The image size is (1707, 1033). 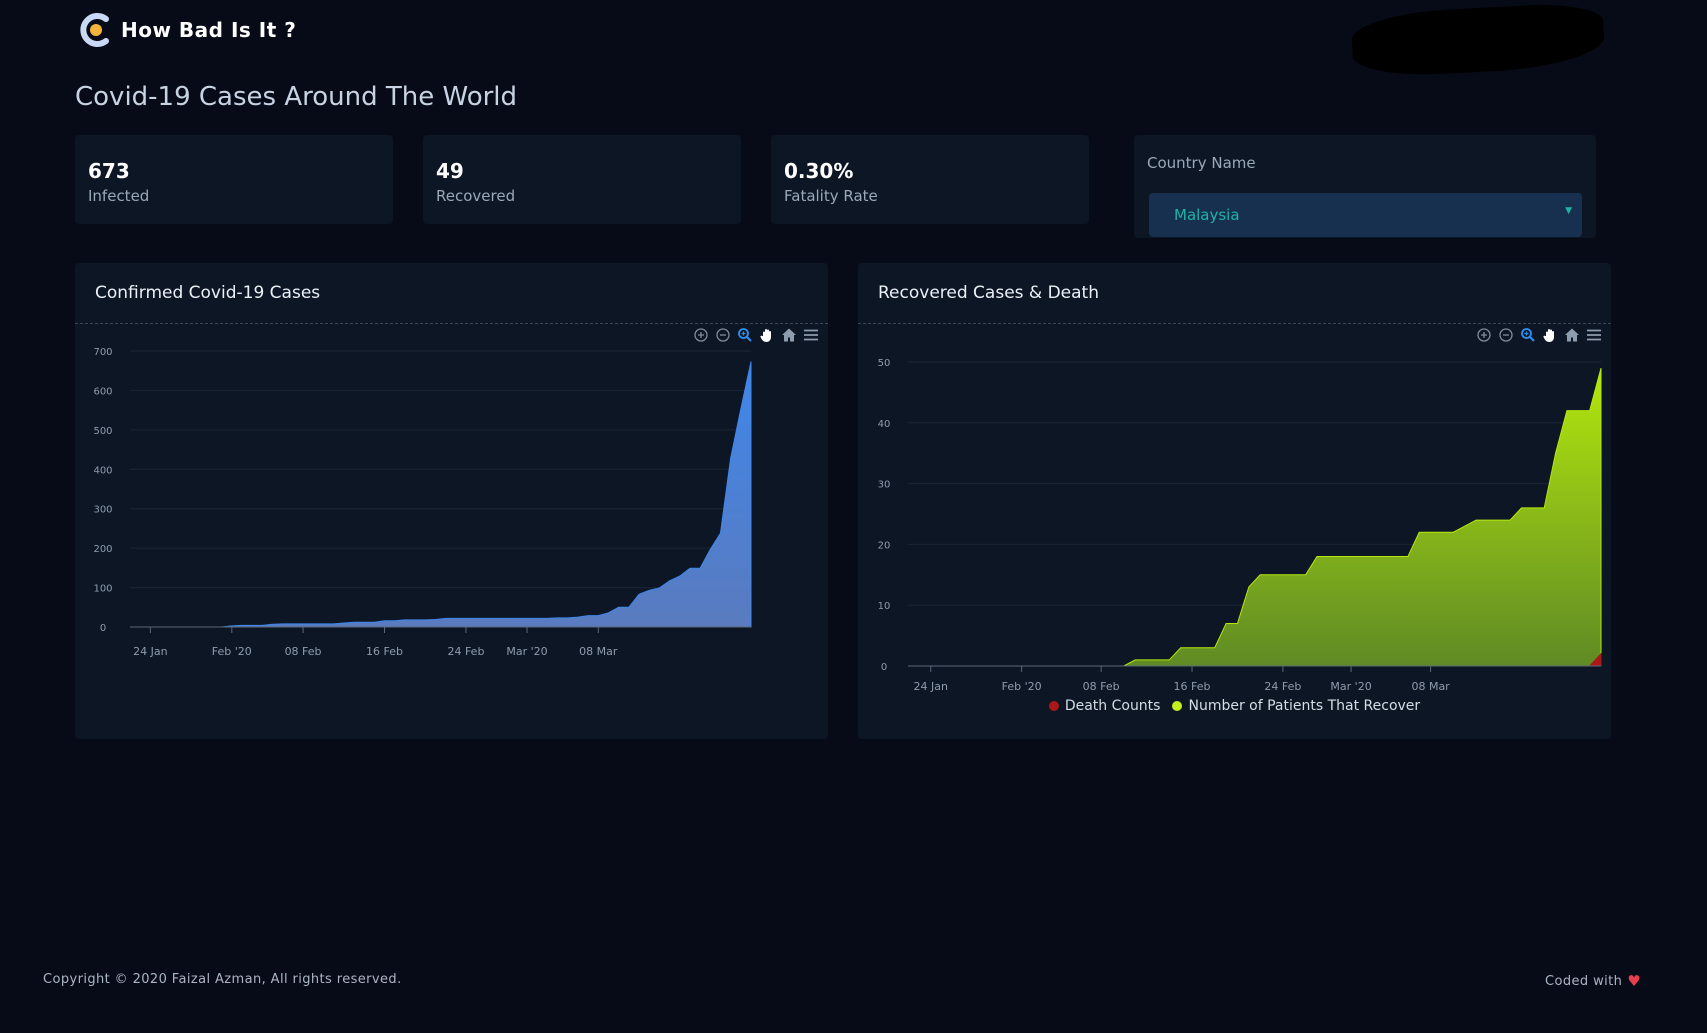 What do you see at coordinates (831, 196) in the screenshot?
I see `fatality-label: Fatality Rate` at bounding box center [831, 196].